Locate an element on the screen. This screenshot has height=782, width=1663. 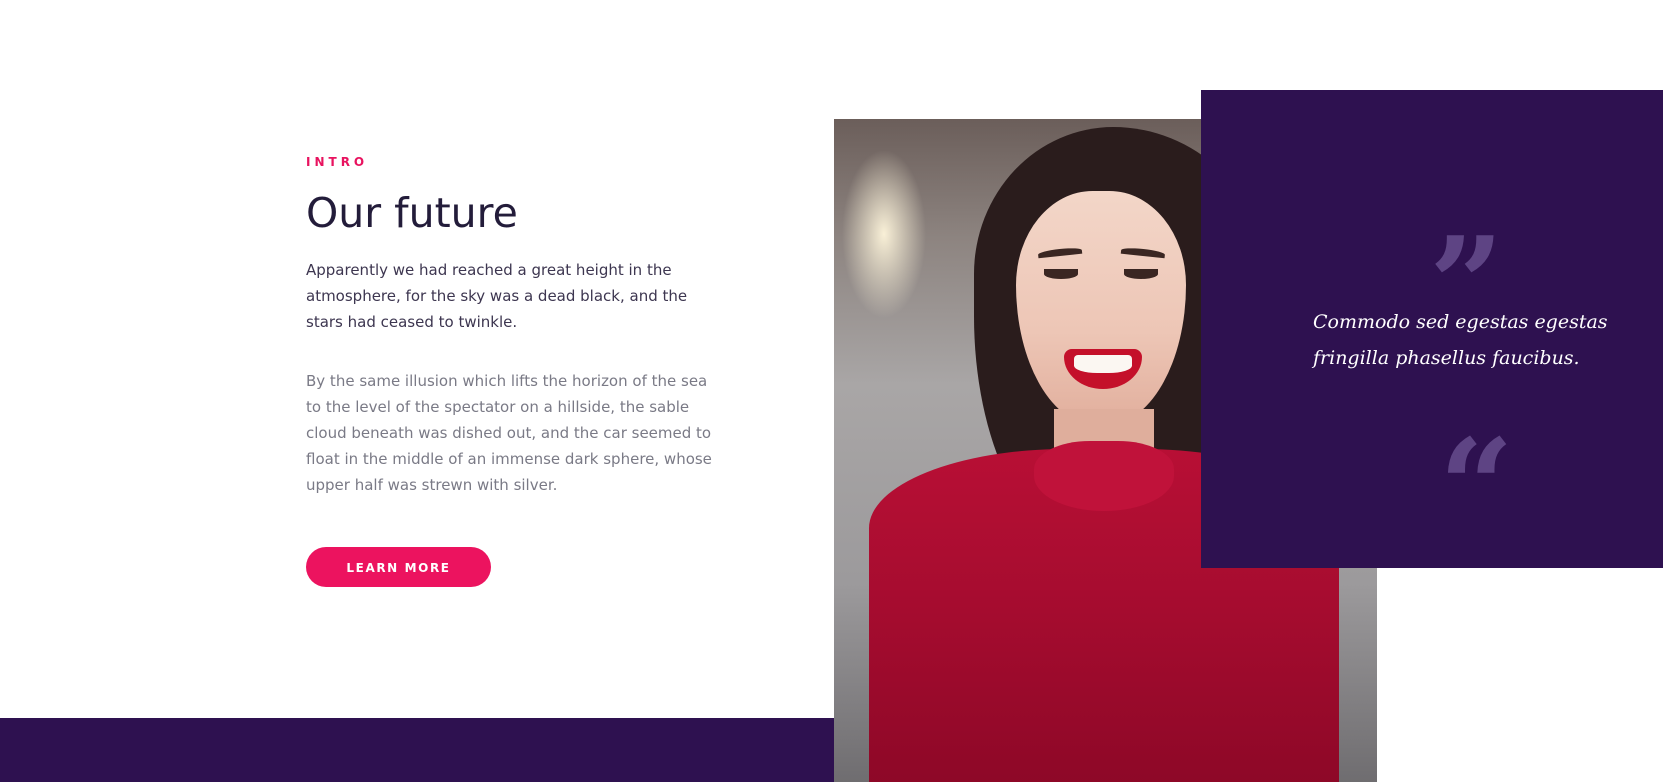
photo-teeth is located at coordinates (1103, 364).